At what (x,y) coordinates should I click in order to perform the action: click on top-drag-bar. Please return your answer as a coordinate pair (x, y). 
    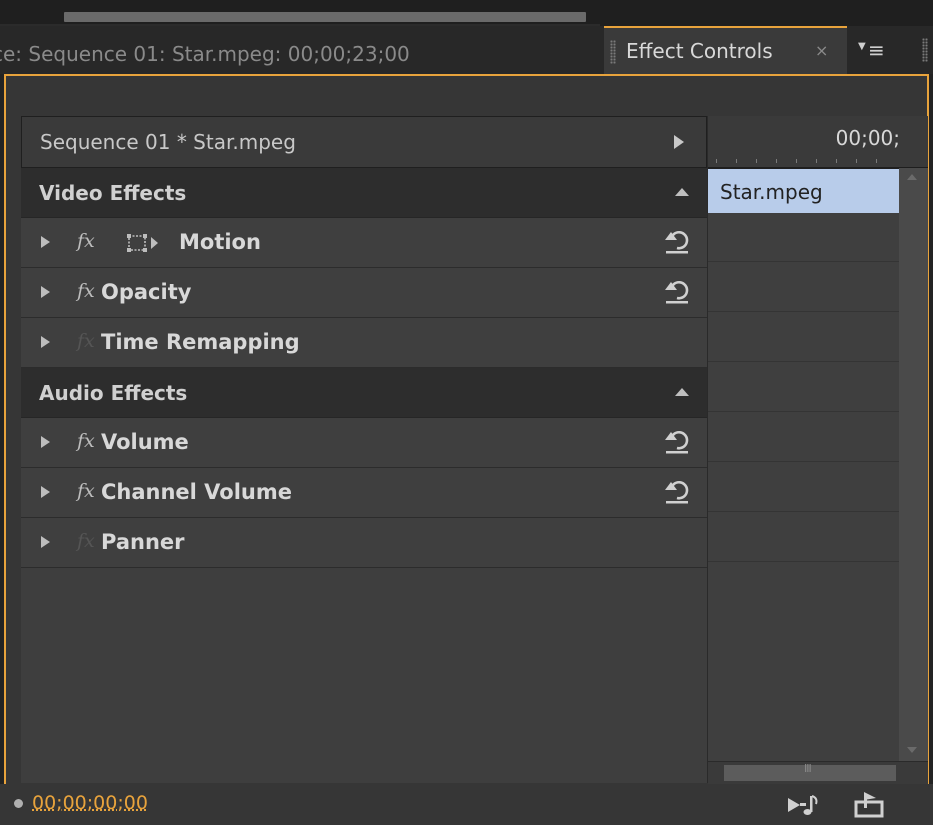
    Looking at the image, I should click on (466, 13).